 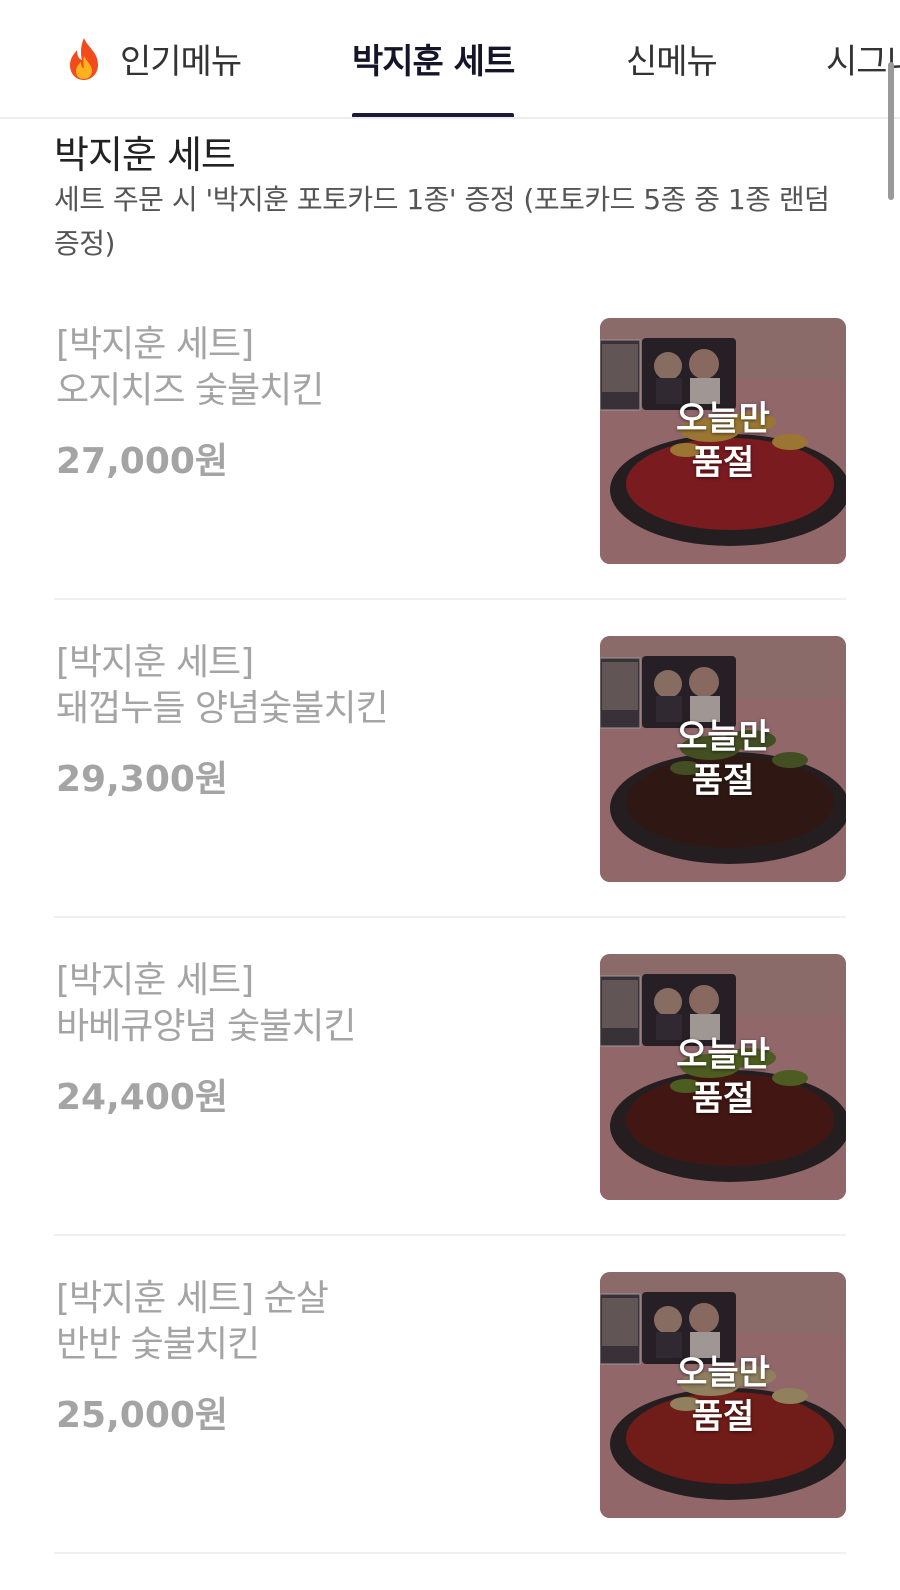 I want to click on menu-item-price: 25,000원, so click(x=142, y=1415).